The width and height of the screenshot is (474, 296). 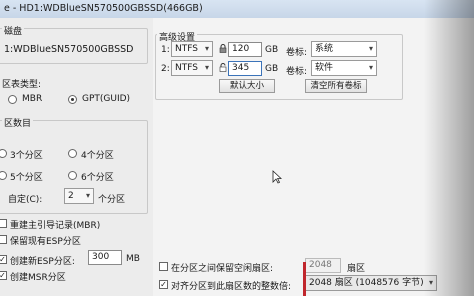 I want to click on row1-unit: GB, so click(x=272, y=50).